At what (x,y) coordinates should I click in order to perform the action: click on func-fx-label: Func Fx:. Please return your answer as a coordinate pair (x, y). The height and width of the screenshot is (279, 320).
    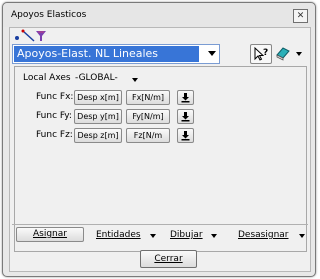
    Looking at the image, I should click on (55, 97).